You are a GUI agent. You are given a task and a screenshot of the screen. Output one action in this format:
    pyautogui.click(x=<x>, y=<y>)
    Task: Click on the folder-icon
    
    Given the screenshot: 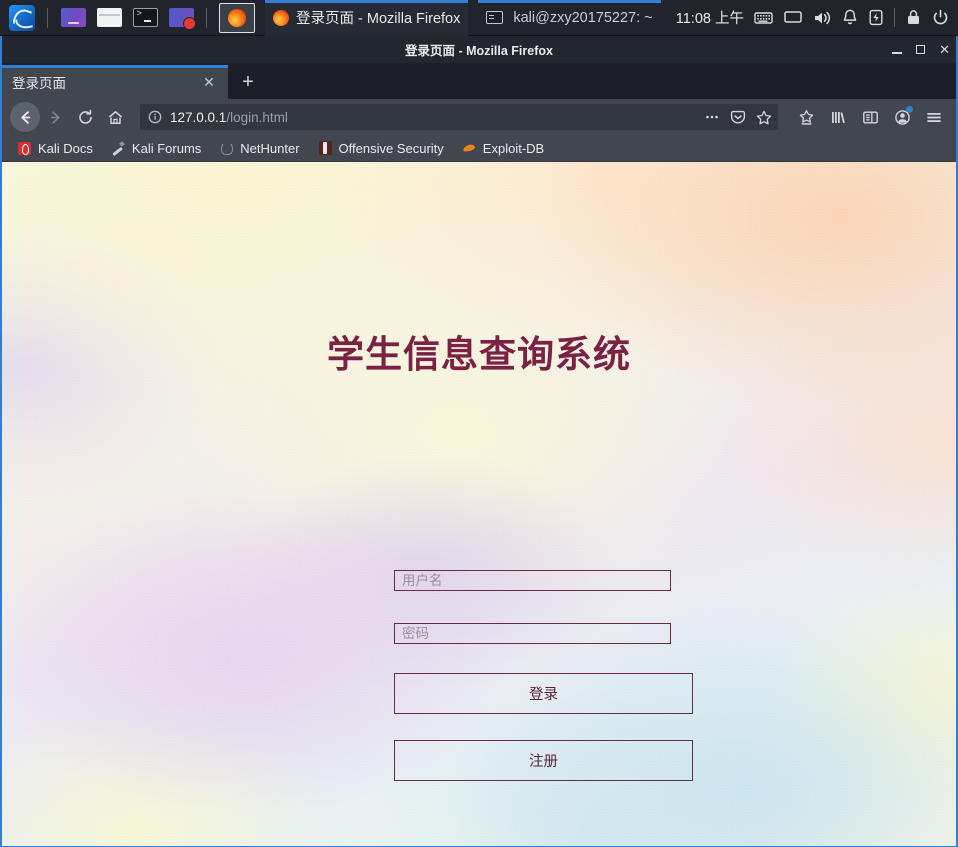 What is the action you would take?
    pyautogui.click(x=109, y=17)
    